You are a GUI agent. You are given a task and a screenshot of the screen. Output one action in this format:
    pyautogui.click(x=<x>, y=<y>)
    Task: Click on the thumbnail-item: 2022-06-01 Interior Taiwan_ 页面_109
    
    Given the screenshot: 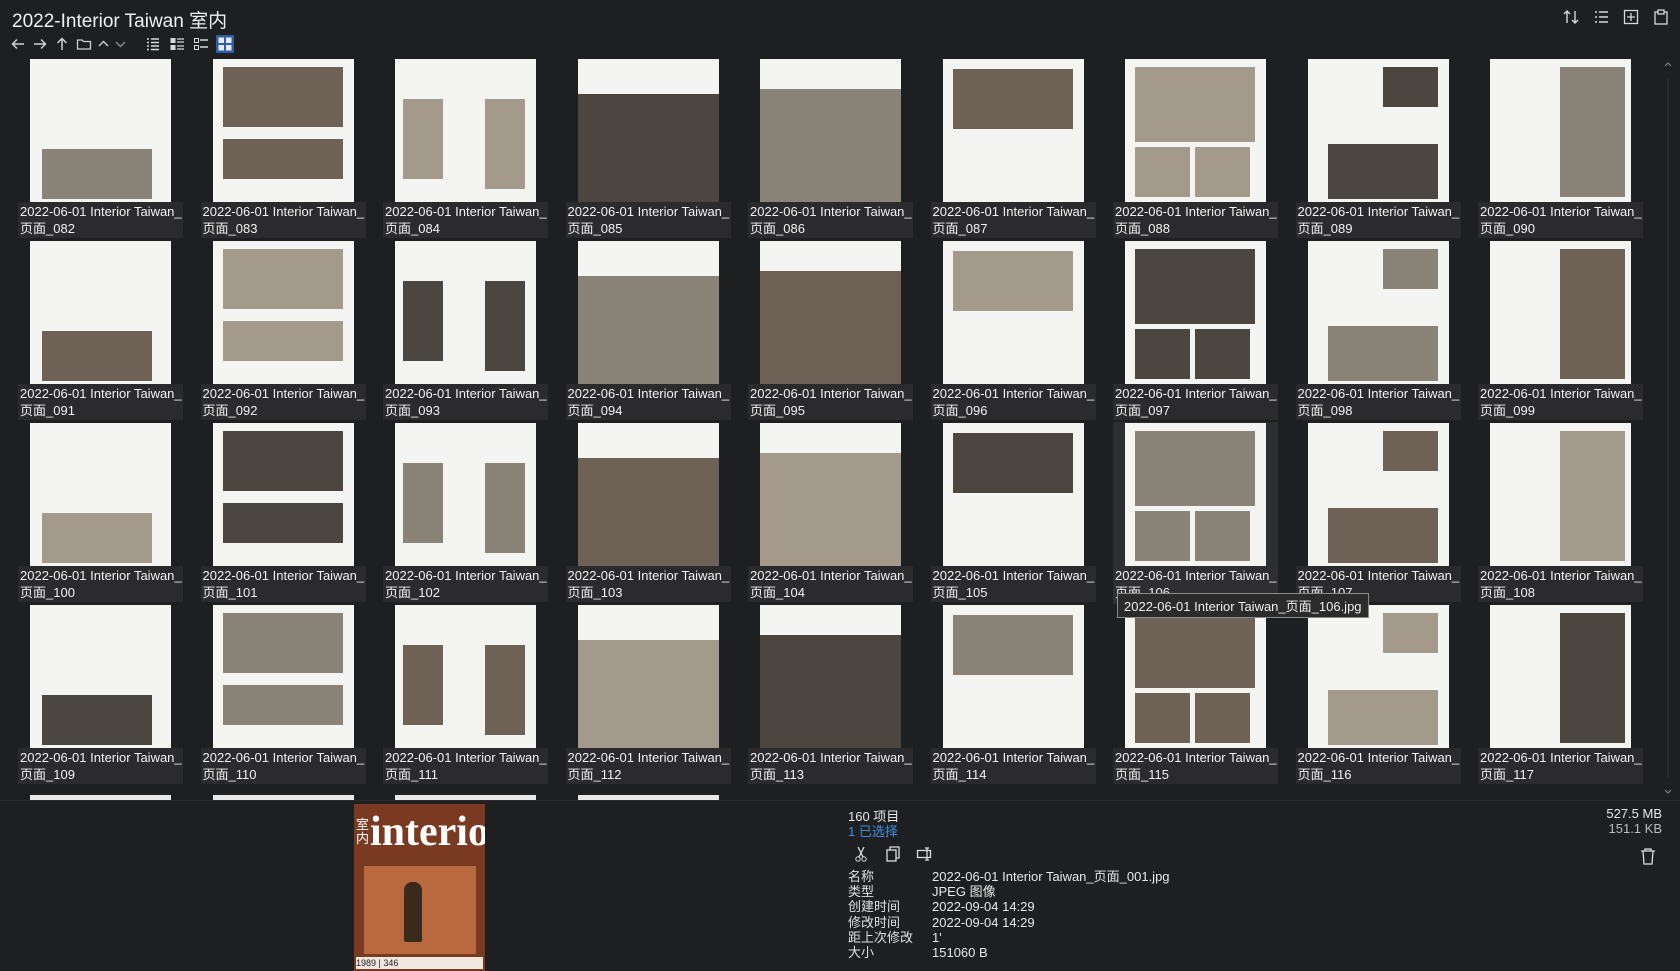 What is the action you would take?
    pyautogui.click(x=100, y=695)
    